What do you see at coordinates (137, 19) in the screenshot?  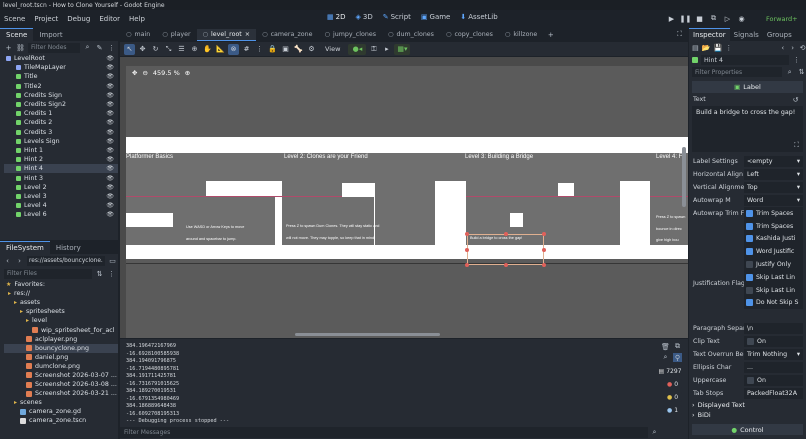 I see `menu-help: Help` at bounding box center [137, 19].